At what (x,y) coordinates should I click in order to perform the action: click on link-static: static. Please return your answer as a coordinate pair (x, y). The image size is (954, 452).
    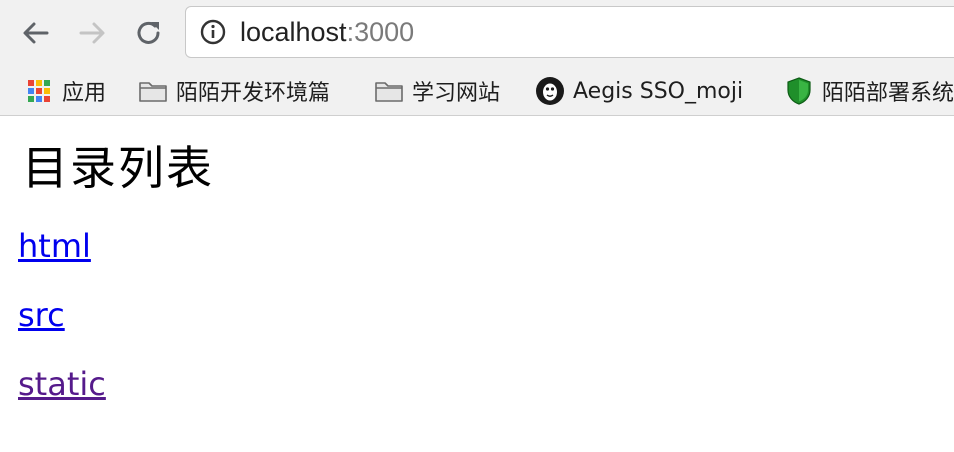
    Looking at the image, I should click on (62, 384).